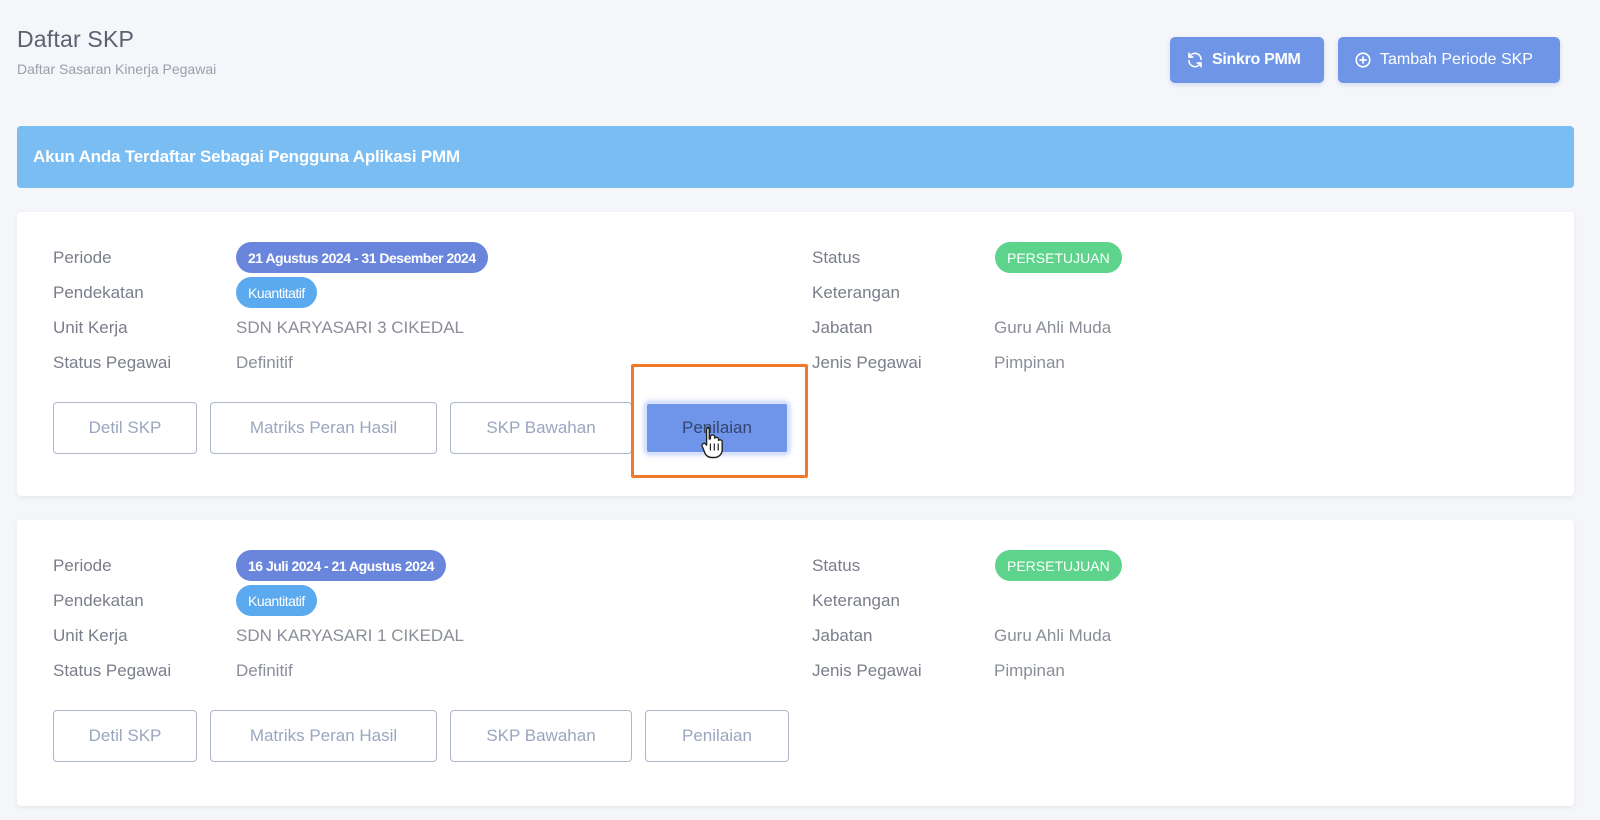 This screenshot has width=1600, height=820. Describe the element at coordinates (712, 442) in the screenshot. I see `hand-pointer-icon` at that location.